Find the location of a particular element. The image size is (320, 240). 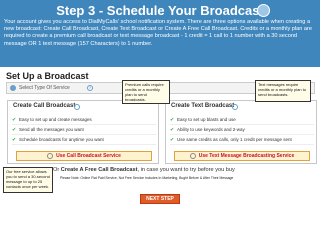

call-help-icon is located at coordinates (77, 107).